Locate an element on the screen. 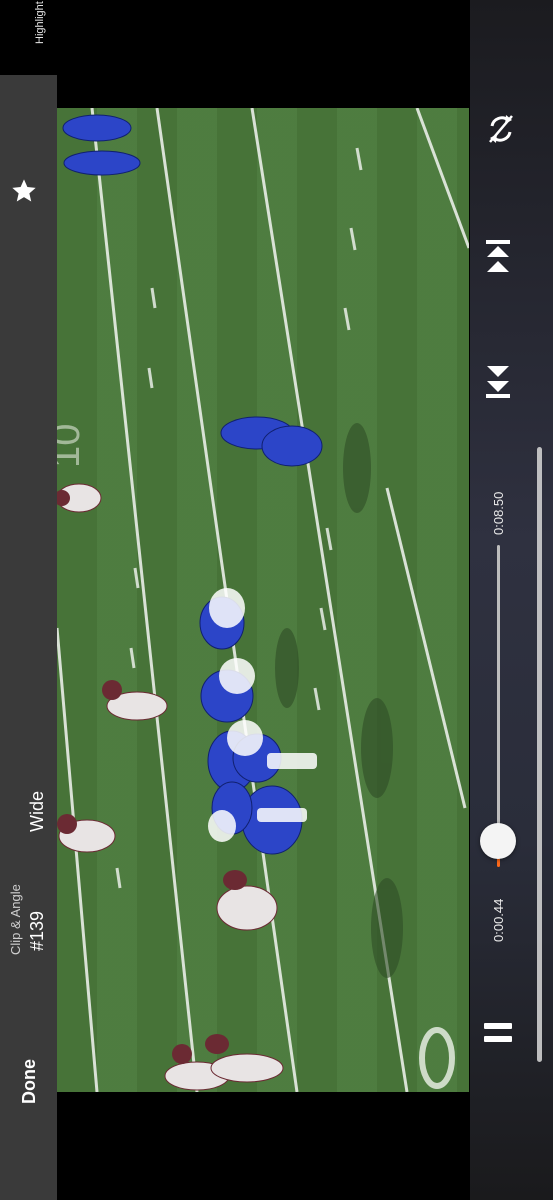 The height and width of the screenshot is (1200, 553). highlight-button is located at coordinates (30, 202).